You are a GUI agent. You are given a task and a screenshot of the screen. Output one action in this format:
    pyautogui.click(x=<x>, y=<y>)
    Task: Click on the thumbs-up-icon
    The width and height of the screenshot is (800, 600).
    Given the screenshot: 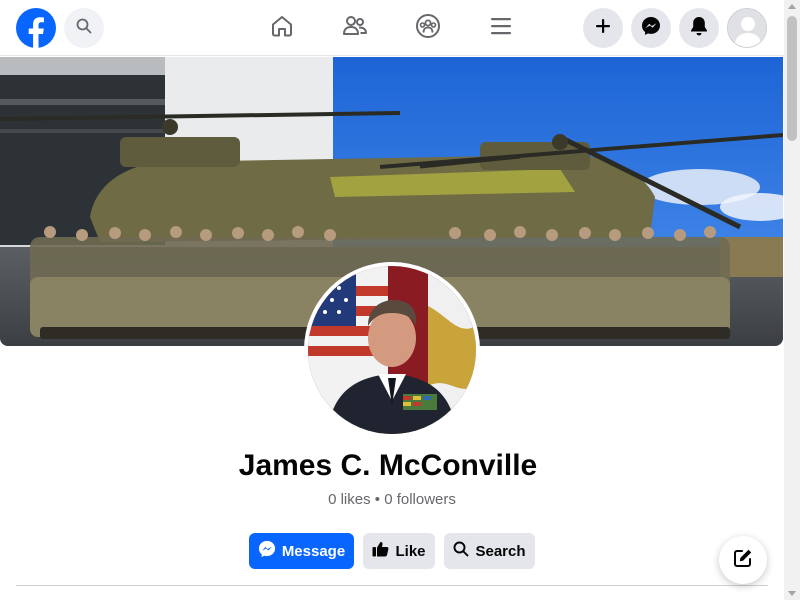 What is the action you would take?
    pyautogui.click(x=380, y=551)
    